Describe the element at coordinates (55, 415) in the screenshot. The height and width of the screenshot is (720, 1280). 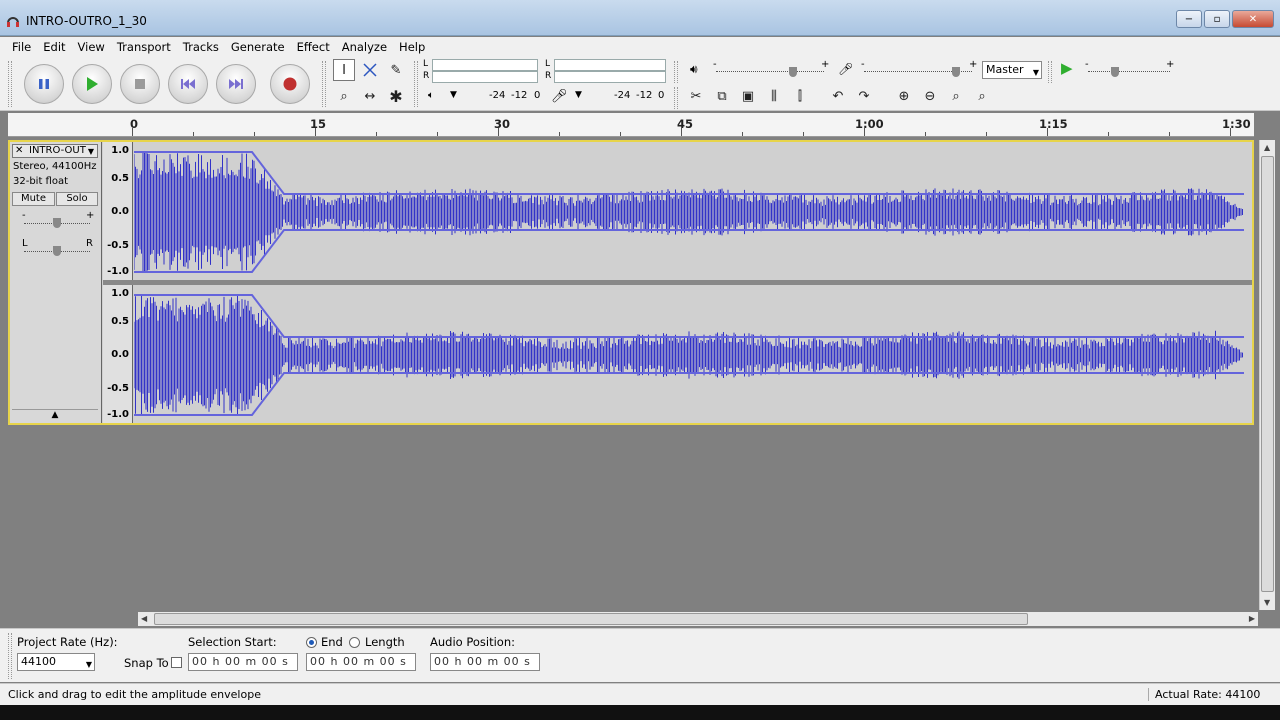
I see `collapse-track-button: ▲` at that location.